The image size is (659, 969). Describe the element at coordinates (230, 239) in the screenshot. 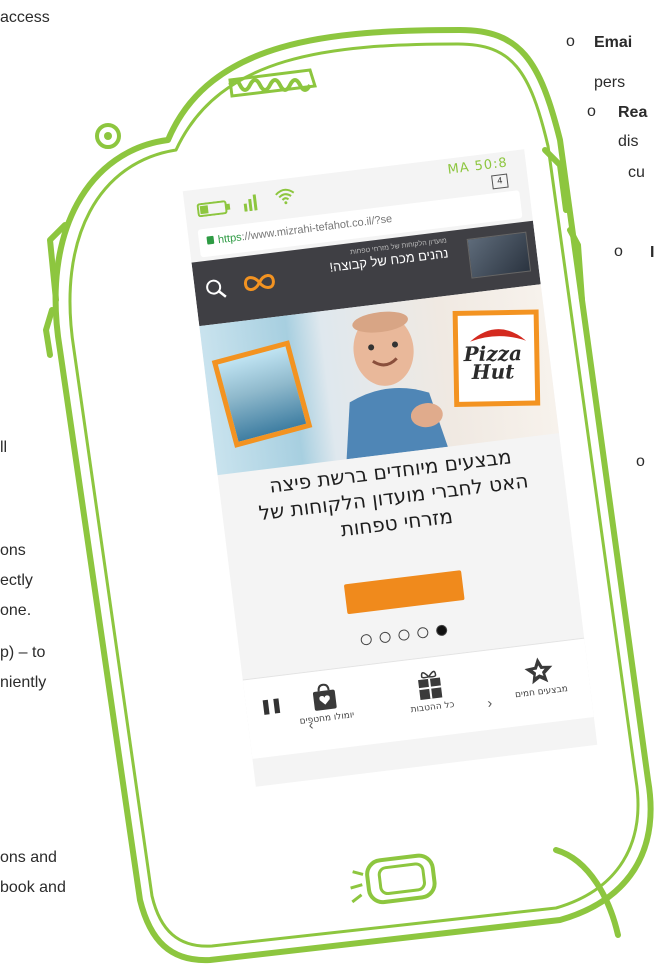

I see `url-scheme: https` at that location.